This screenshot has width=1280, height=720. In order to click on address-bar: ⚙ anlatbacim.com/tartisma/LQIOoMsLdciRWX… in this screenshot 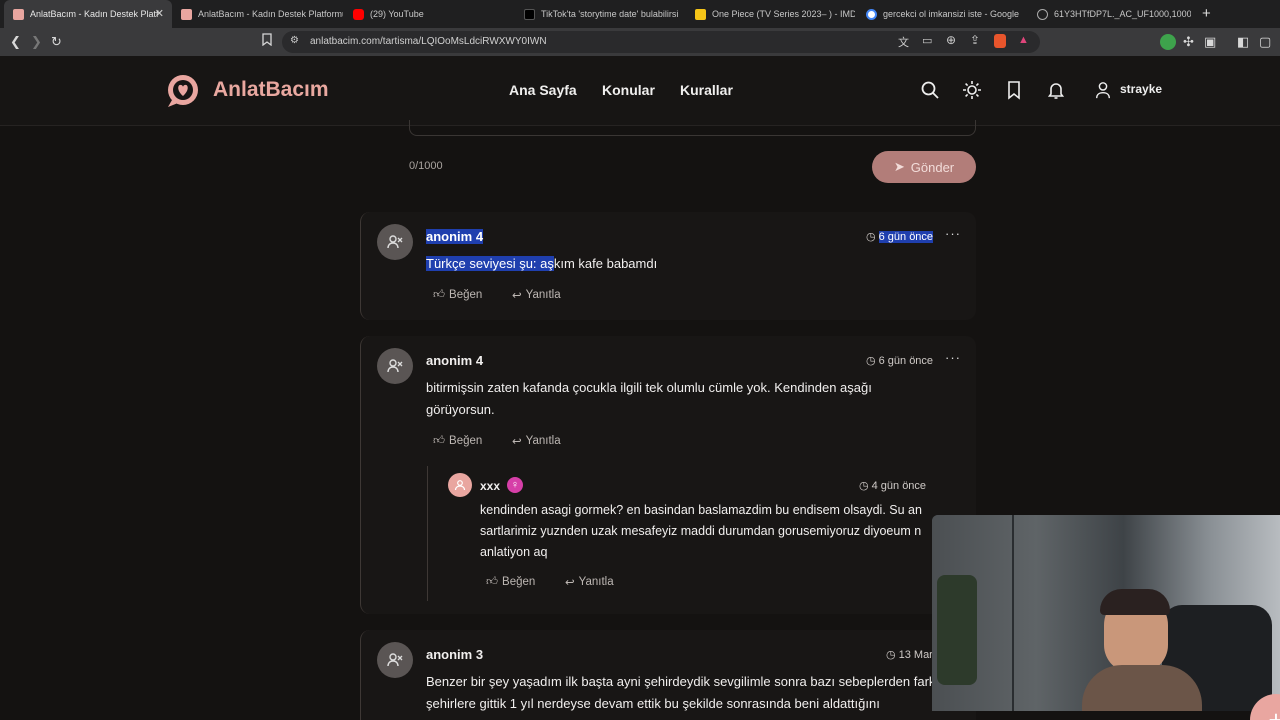, I will do `click(661, 42)`.